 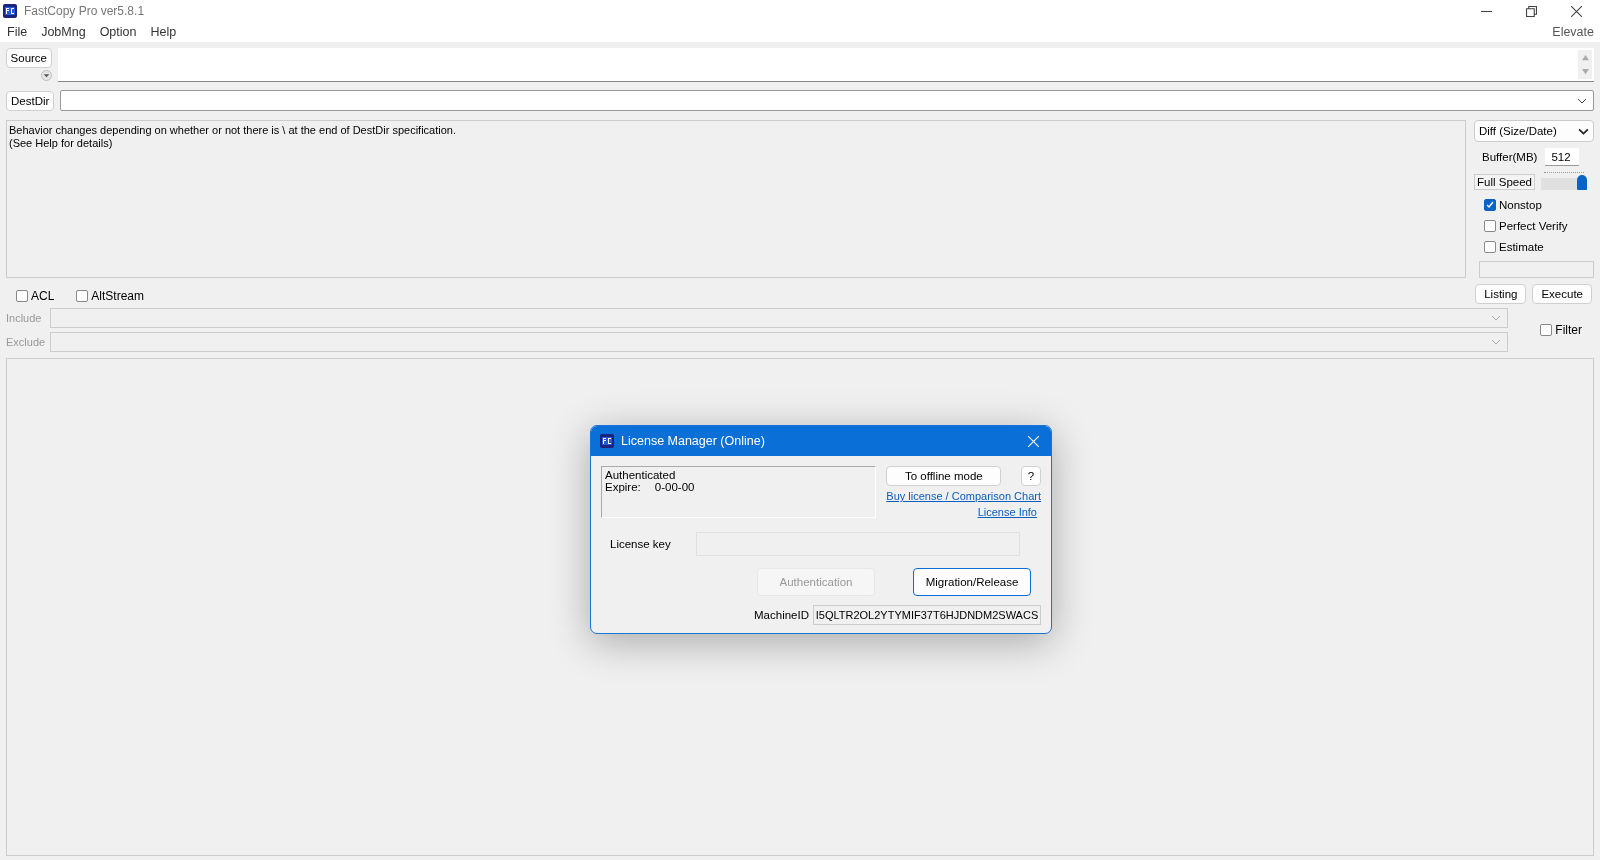 I want to click on machine-id-label: MachineID, so click(x=781, y=615).